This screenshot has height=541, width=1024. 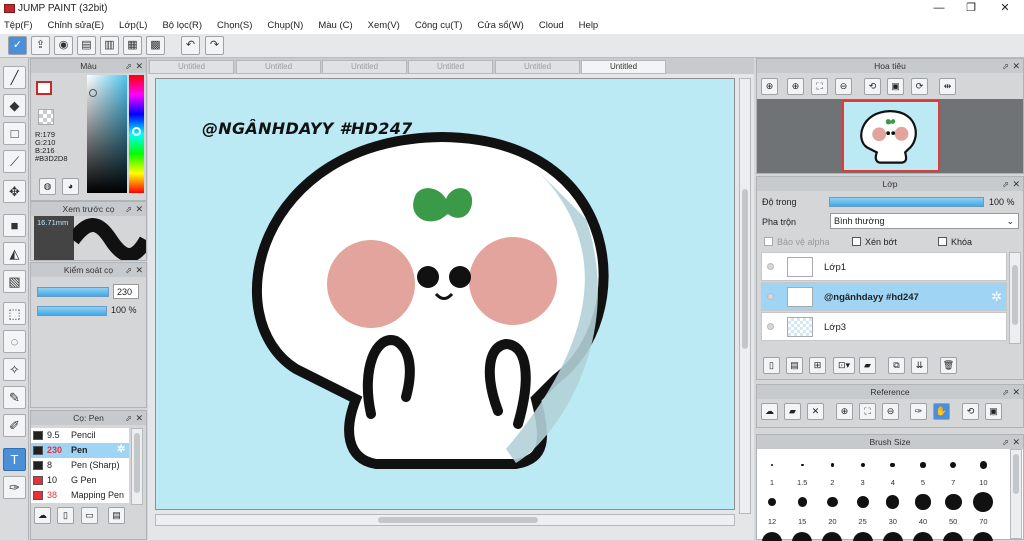 I want to click on restore-button: ❐, so click(x=971, y=8).